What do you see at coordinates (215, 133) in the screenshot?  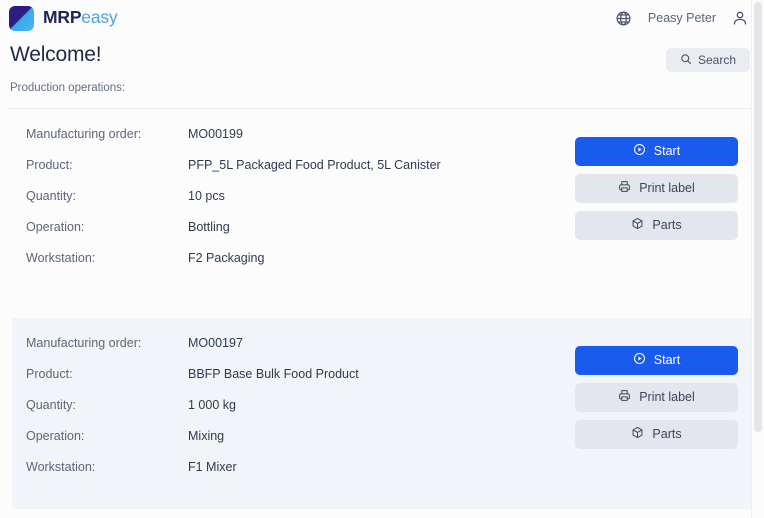 I see `field-value: MO00199` at bounding box center [215, 133].